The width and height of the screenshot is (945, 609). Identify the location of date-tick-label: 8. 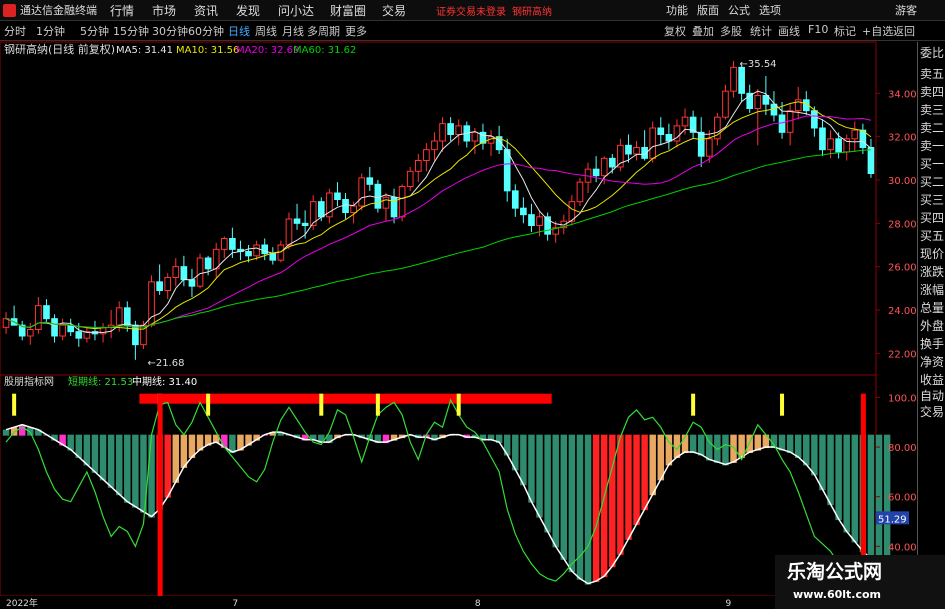
(478, 604).